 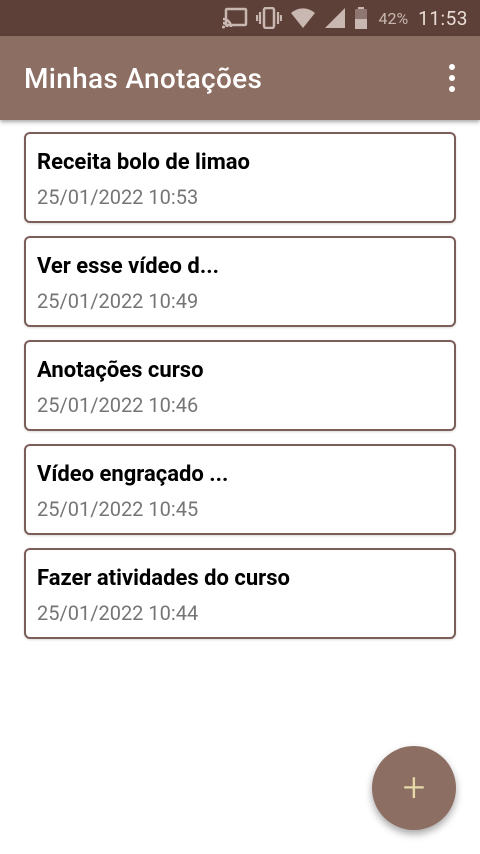 What do you see at coordinates (269, 18) in the screenshot?
I see `vibrate-icon` at bounding box center [269, 18].